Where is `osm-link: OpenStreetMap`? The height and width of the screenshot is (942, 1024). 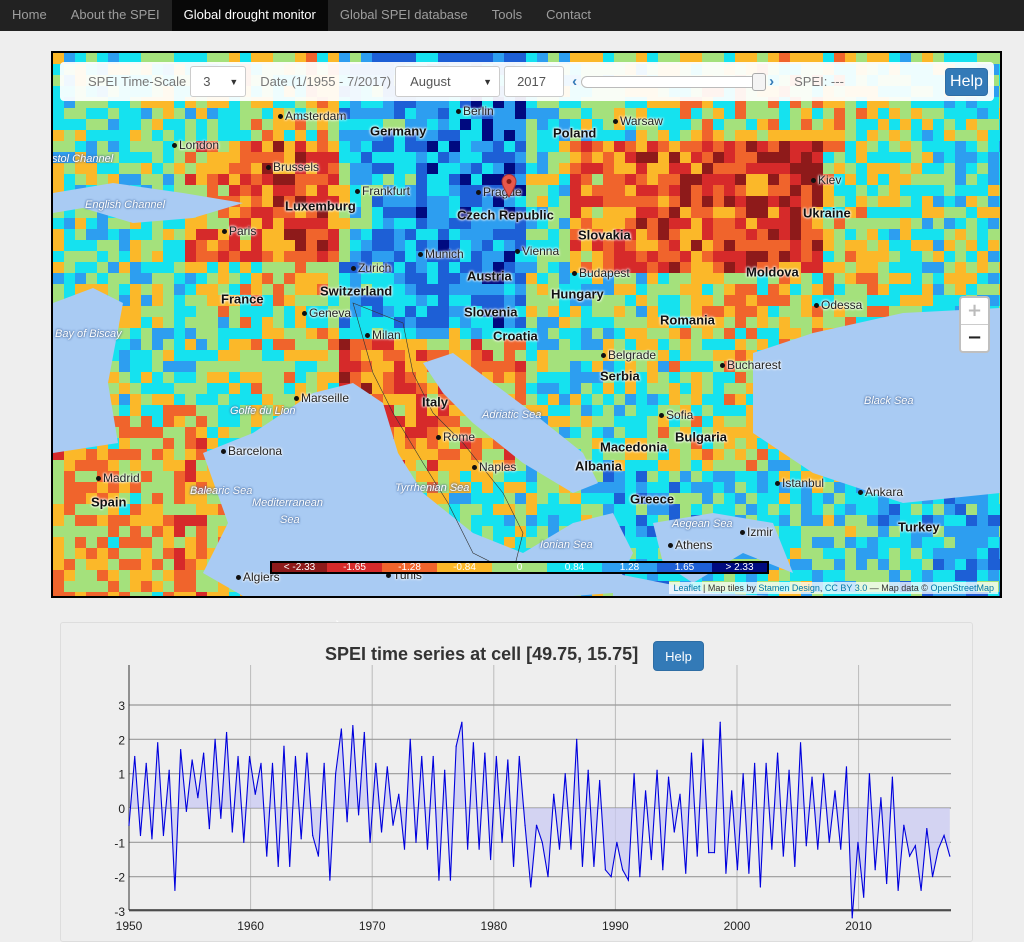 osm-link: OpenStreetMap is located at coordinates (962, 588).